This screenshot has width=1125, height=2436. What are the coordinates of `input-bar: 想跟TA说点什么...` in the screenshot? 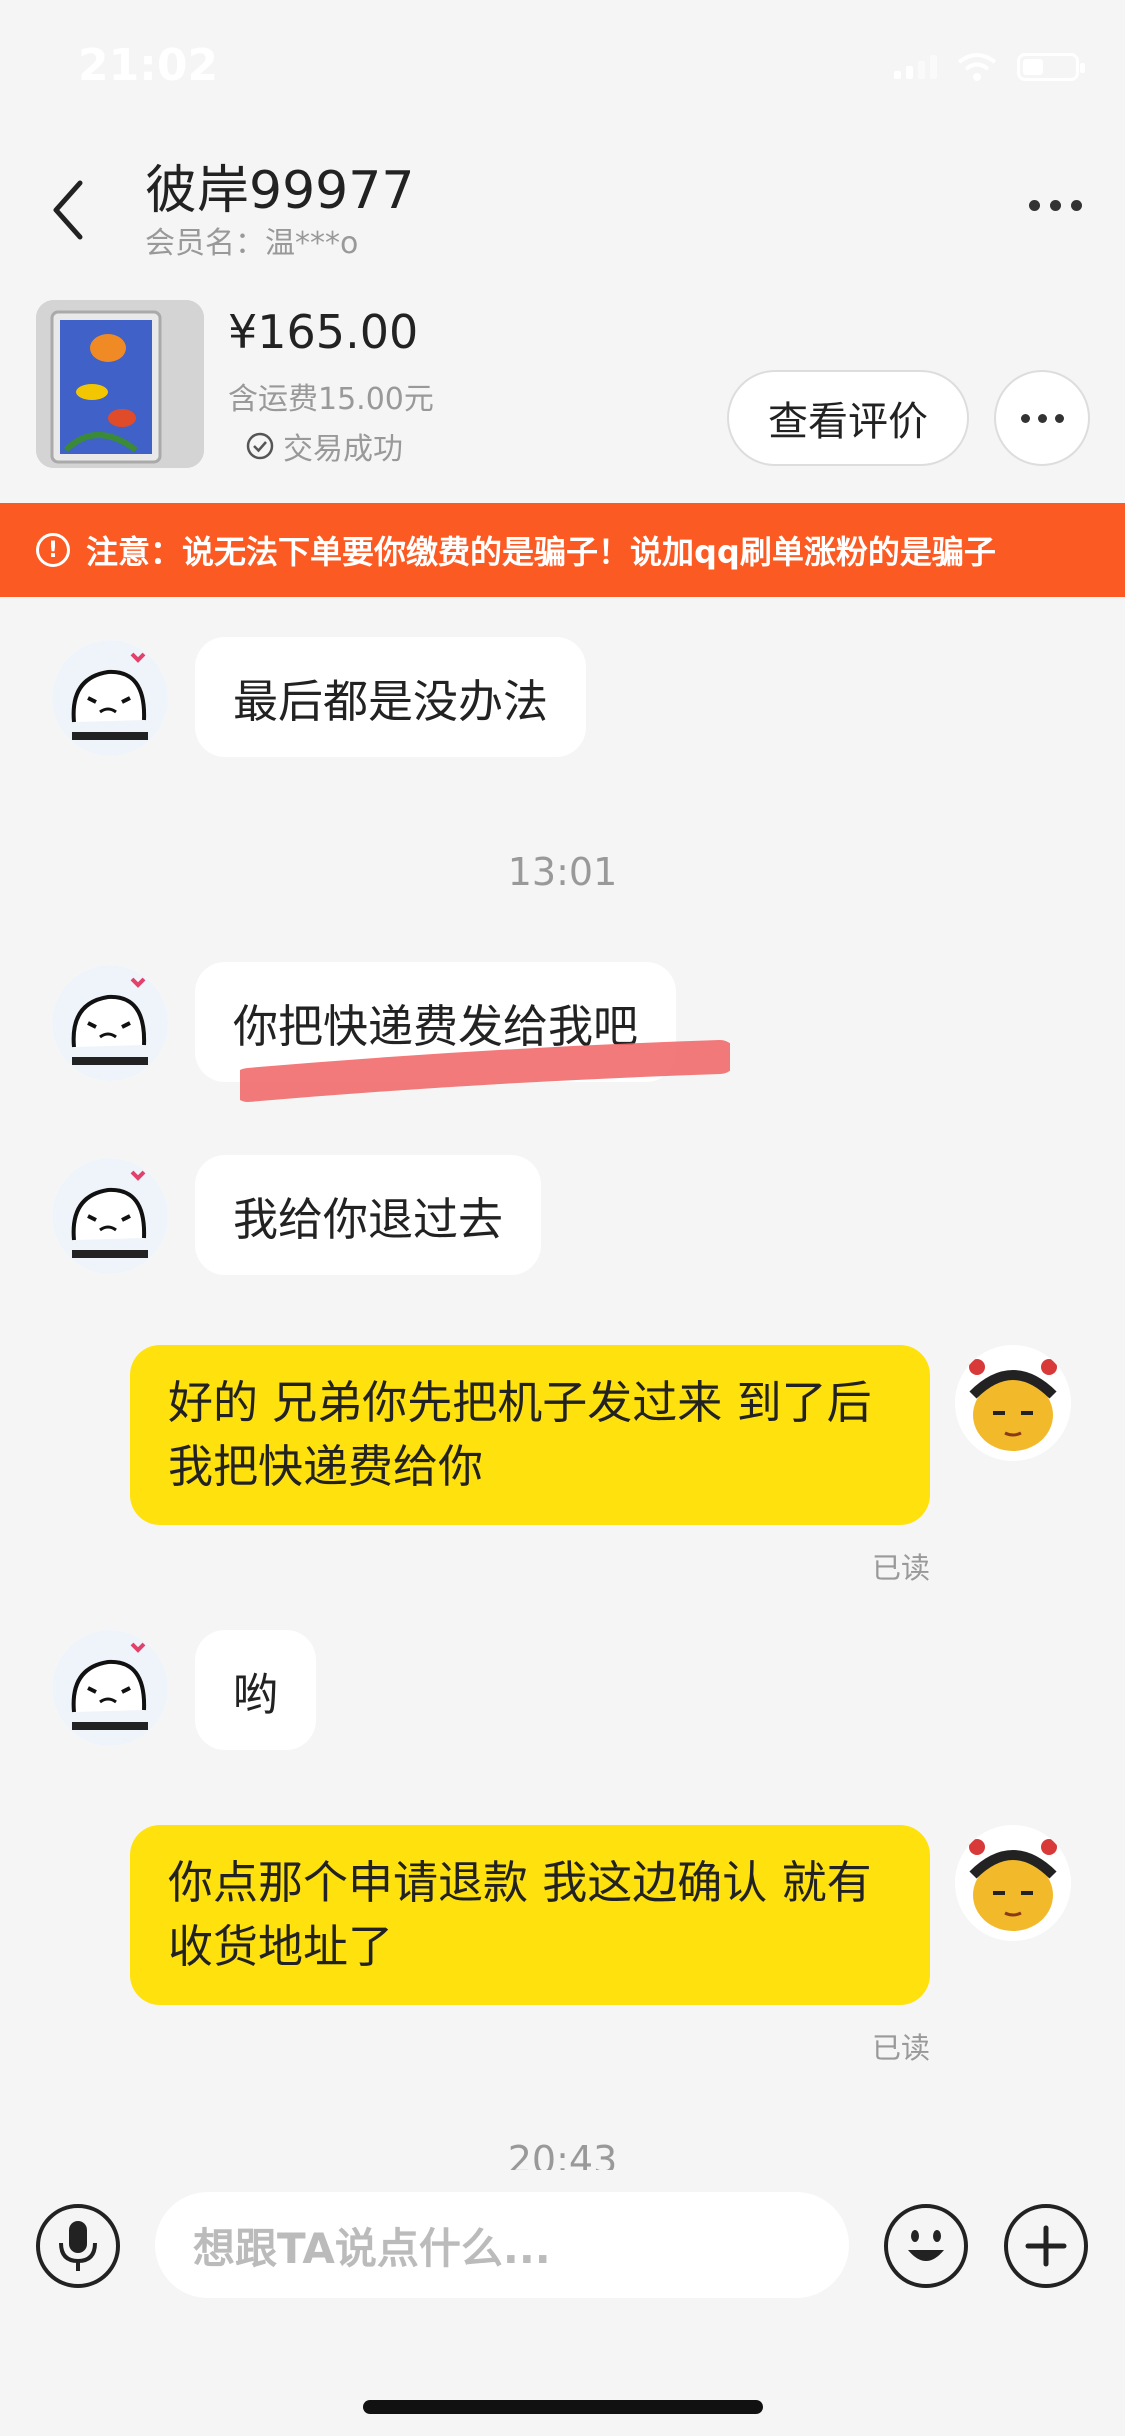 It's located at (562, 2303).